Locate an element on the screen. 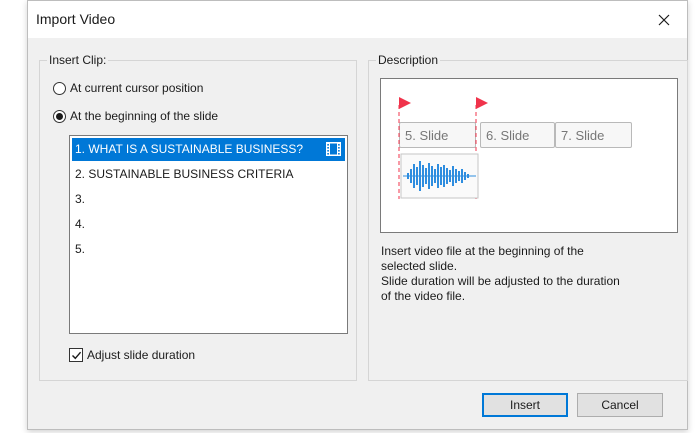 The height and width of the screenshot is (433, 700). insert-button: Insert is located at coordinates (525, 405).